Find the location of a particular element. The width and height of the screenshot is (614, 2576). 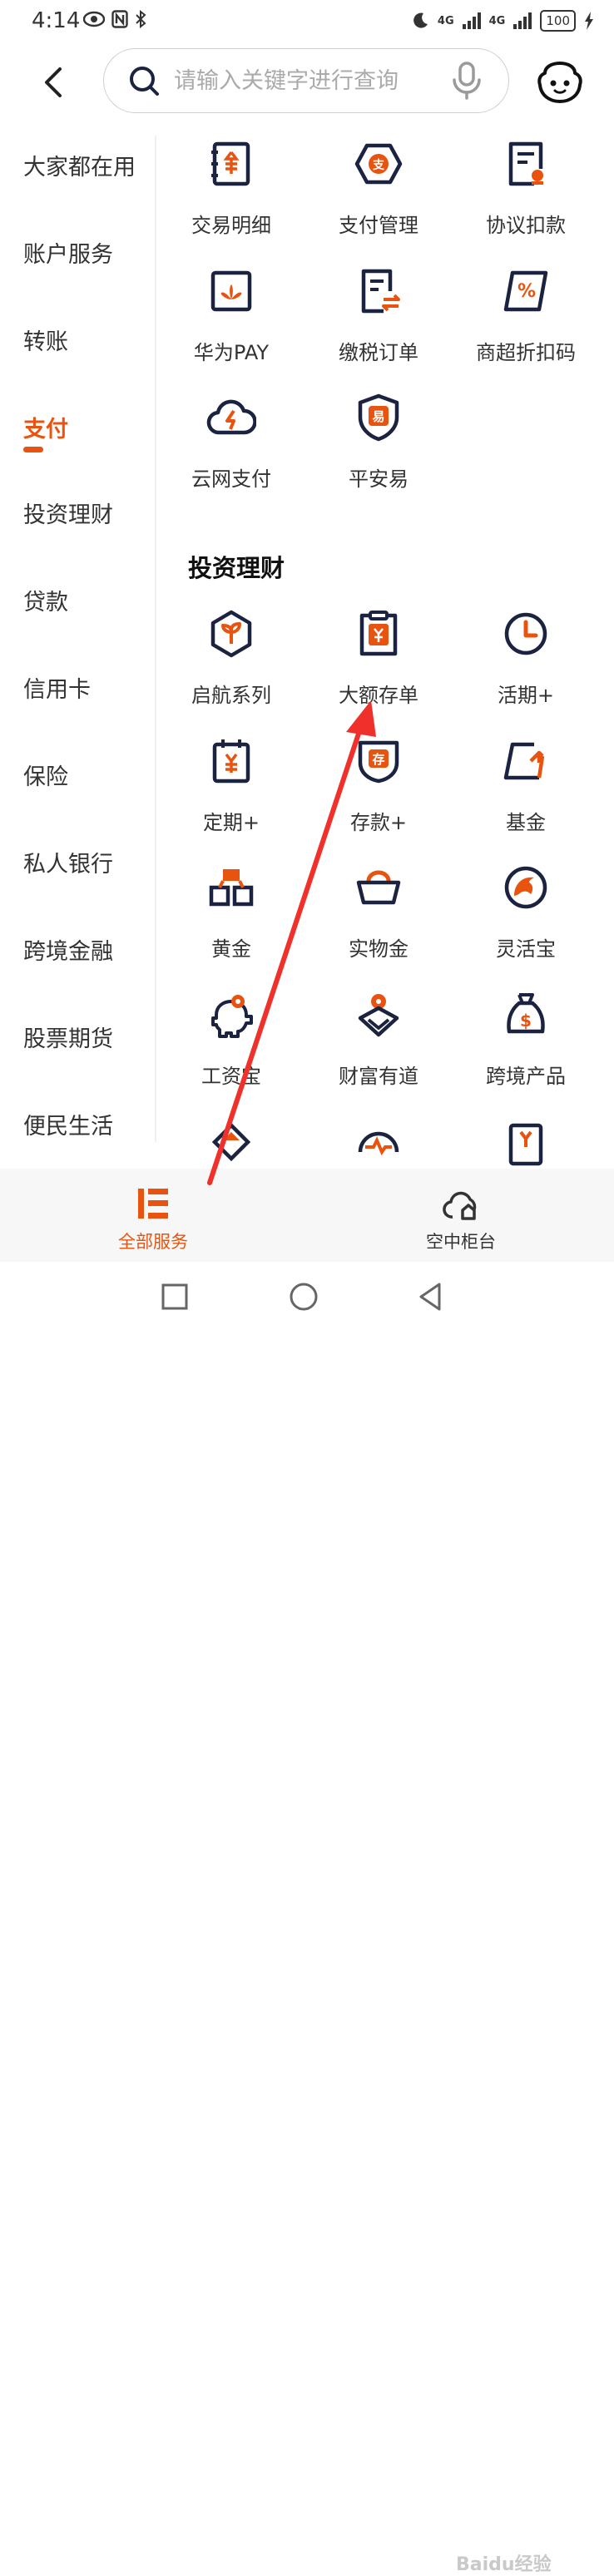

recent-apps-icon is located at coordinates (174, 1296).